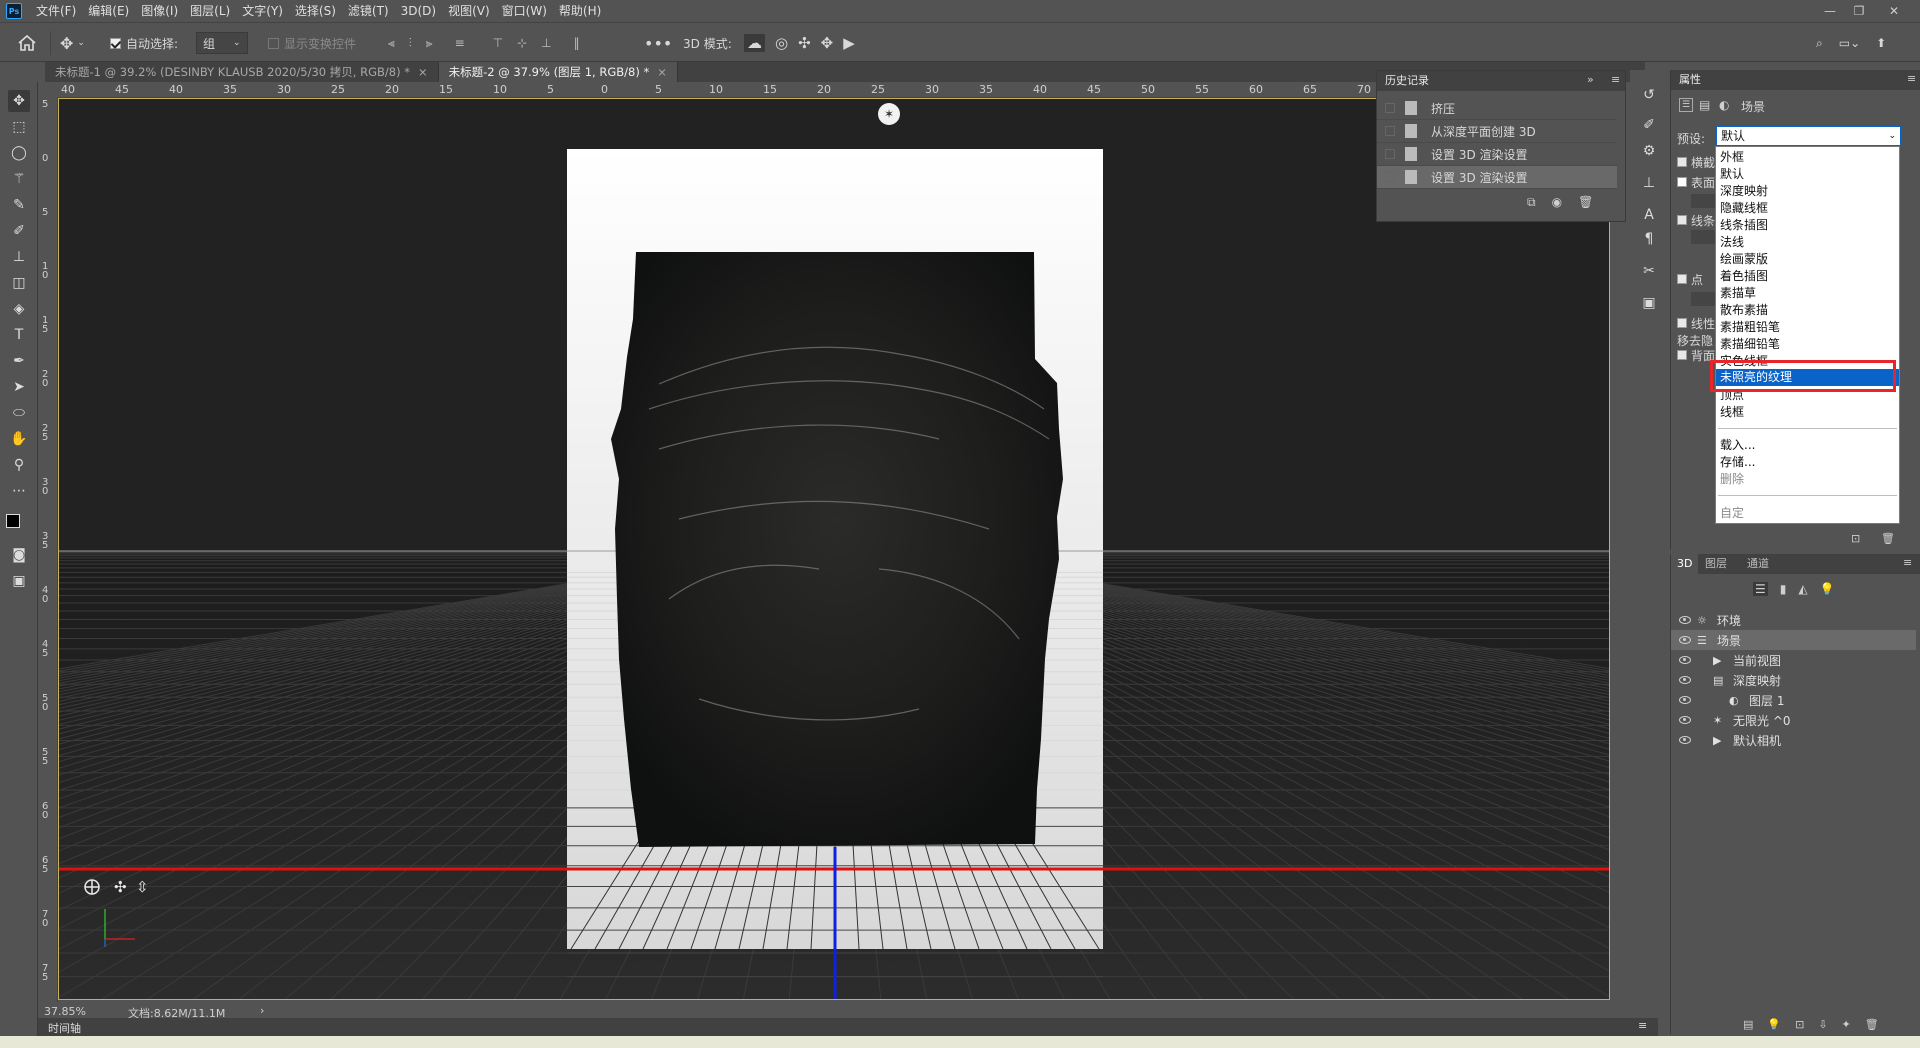  Describe the element at coordinates (391, 43) in the screenshot. I see `align-left-icon: ⫷` at that location.